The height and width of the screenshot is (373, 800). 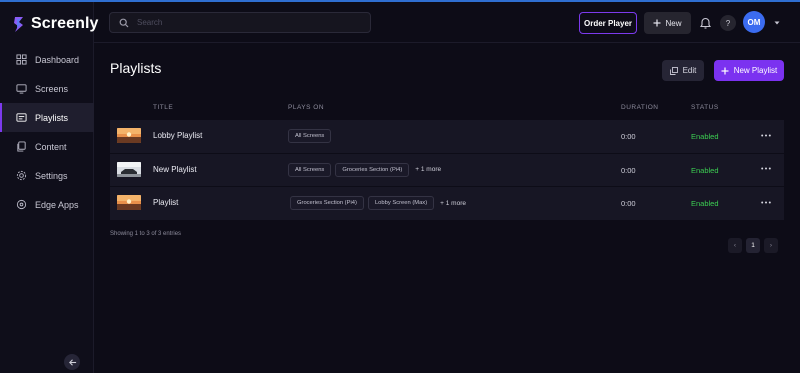 I want to click on sidebar-item-screens: Screens, so click(x=47, y=88).